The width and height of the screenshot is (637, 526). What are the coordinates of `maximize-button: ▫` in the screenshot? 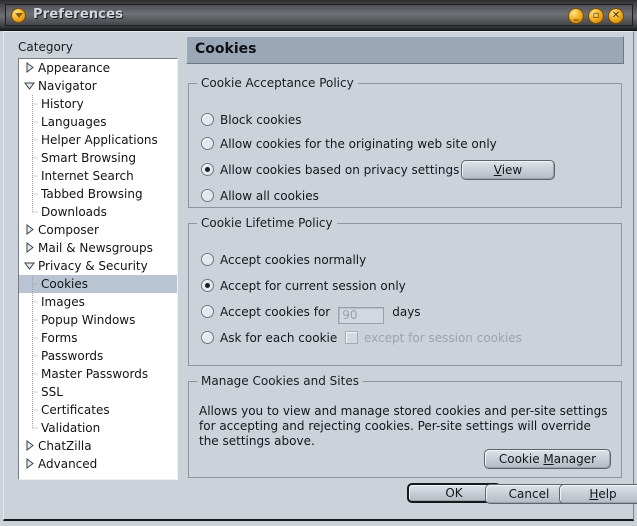 It's located at (596, 16).